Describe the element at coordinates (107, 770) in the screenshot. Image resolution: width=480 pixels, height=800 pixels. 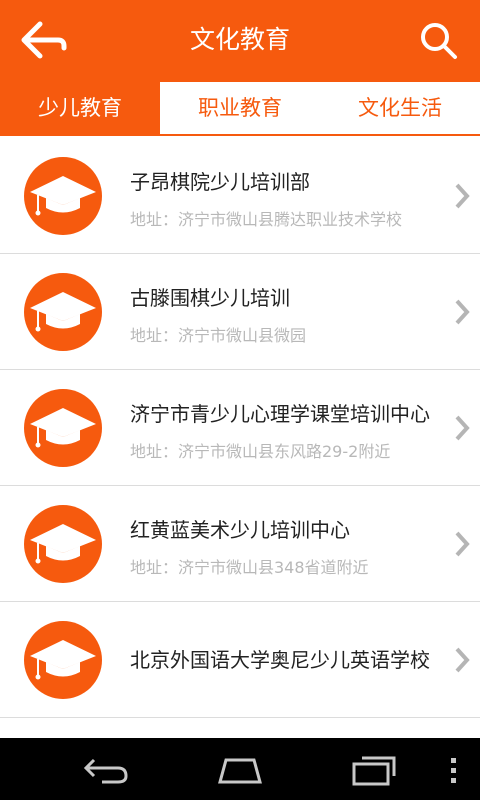
I see `back-nav-icon` at that location.